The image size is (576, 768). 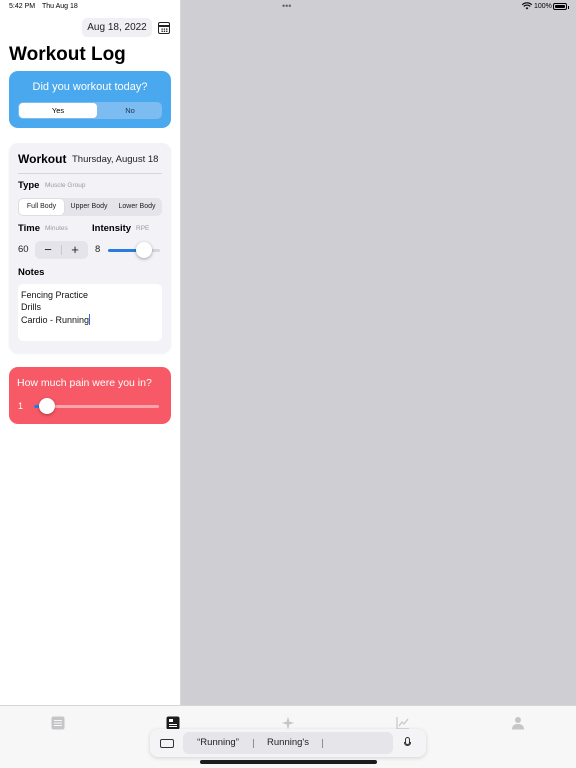 What do you see at coordinates (173, 723) in the screenshot?
I see `log-icon` at bounding box center [173, 723].